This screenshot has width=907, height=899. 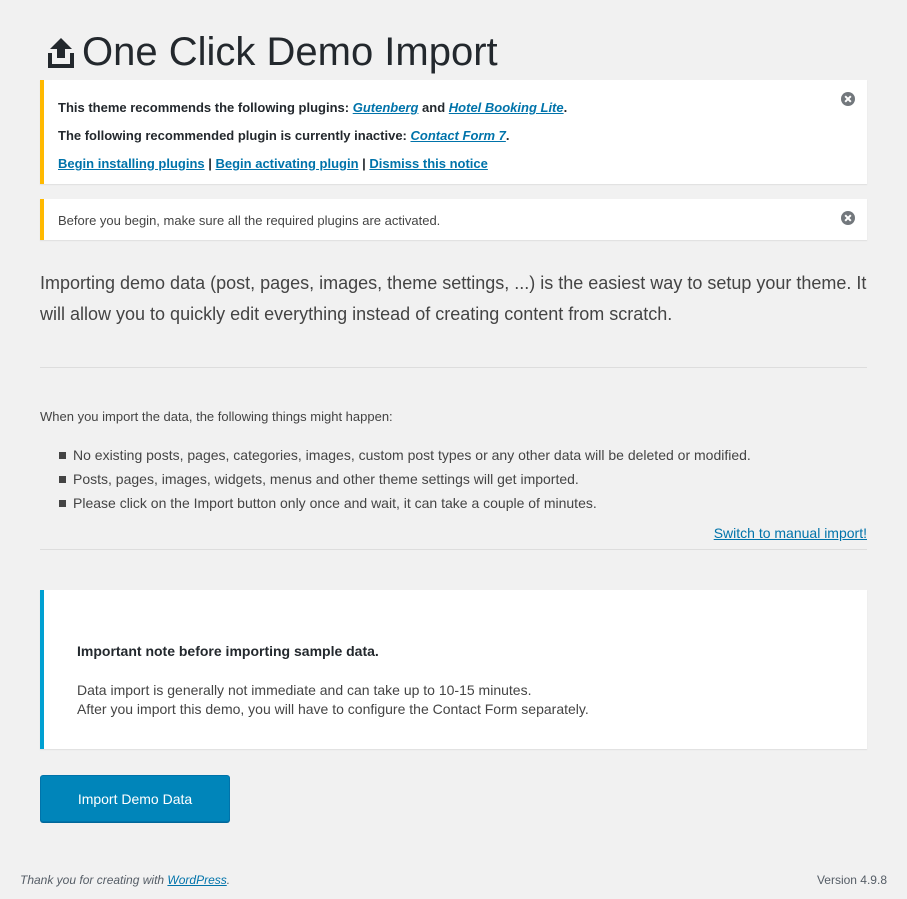 I want to click on page-title: One Click Demo Import, so click(x=272, y=52).